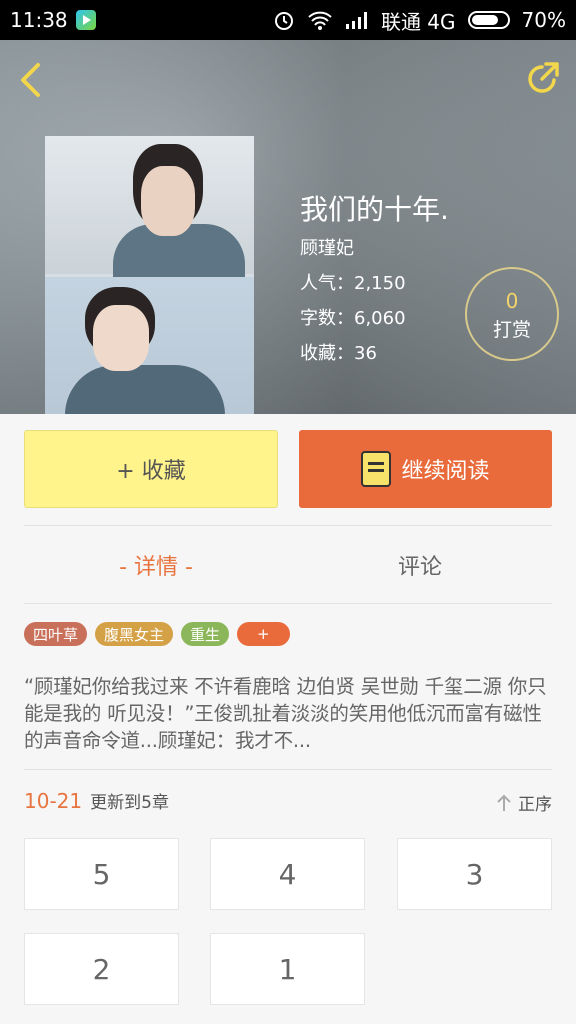  What do you see at coordinates (419, 567) in the screenshot?
I see `tab-comments-label: 评论` at bounding box center [419, 567].